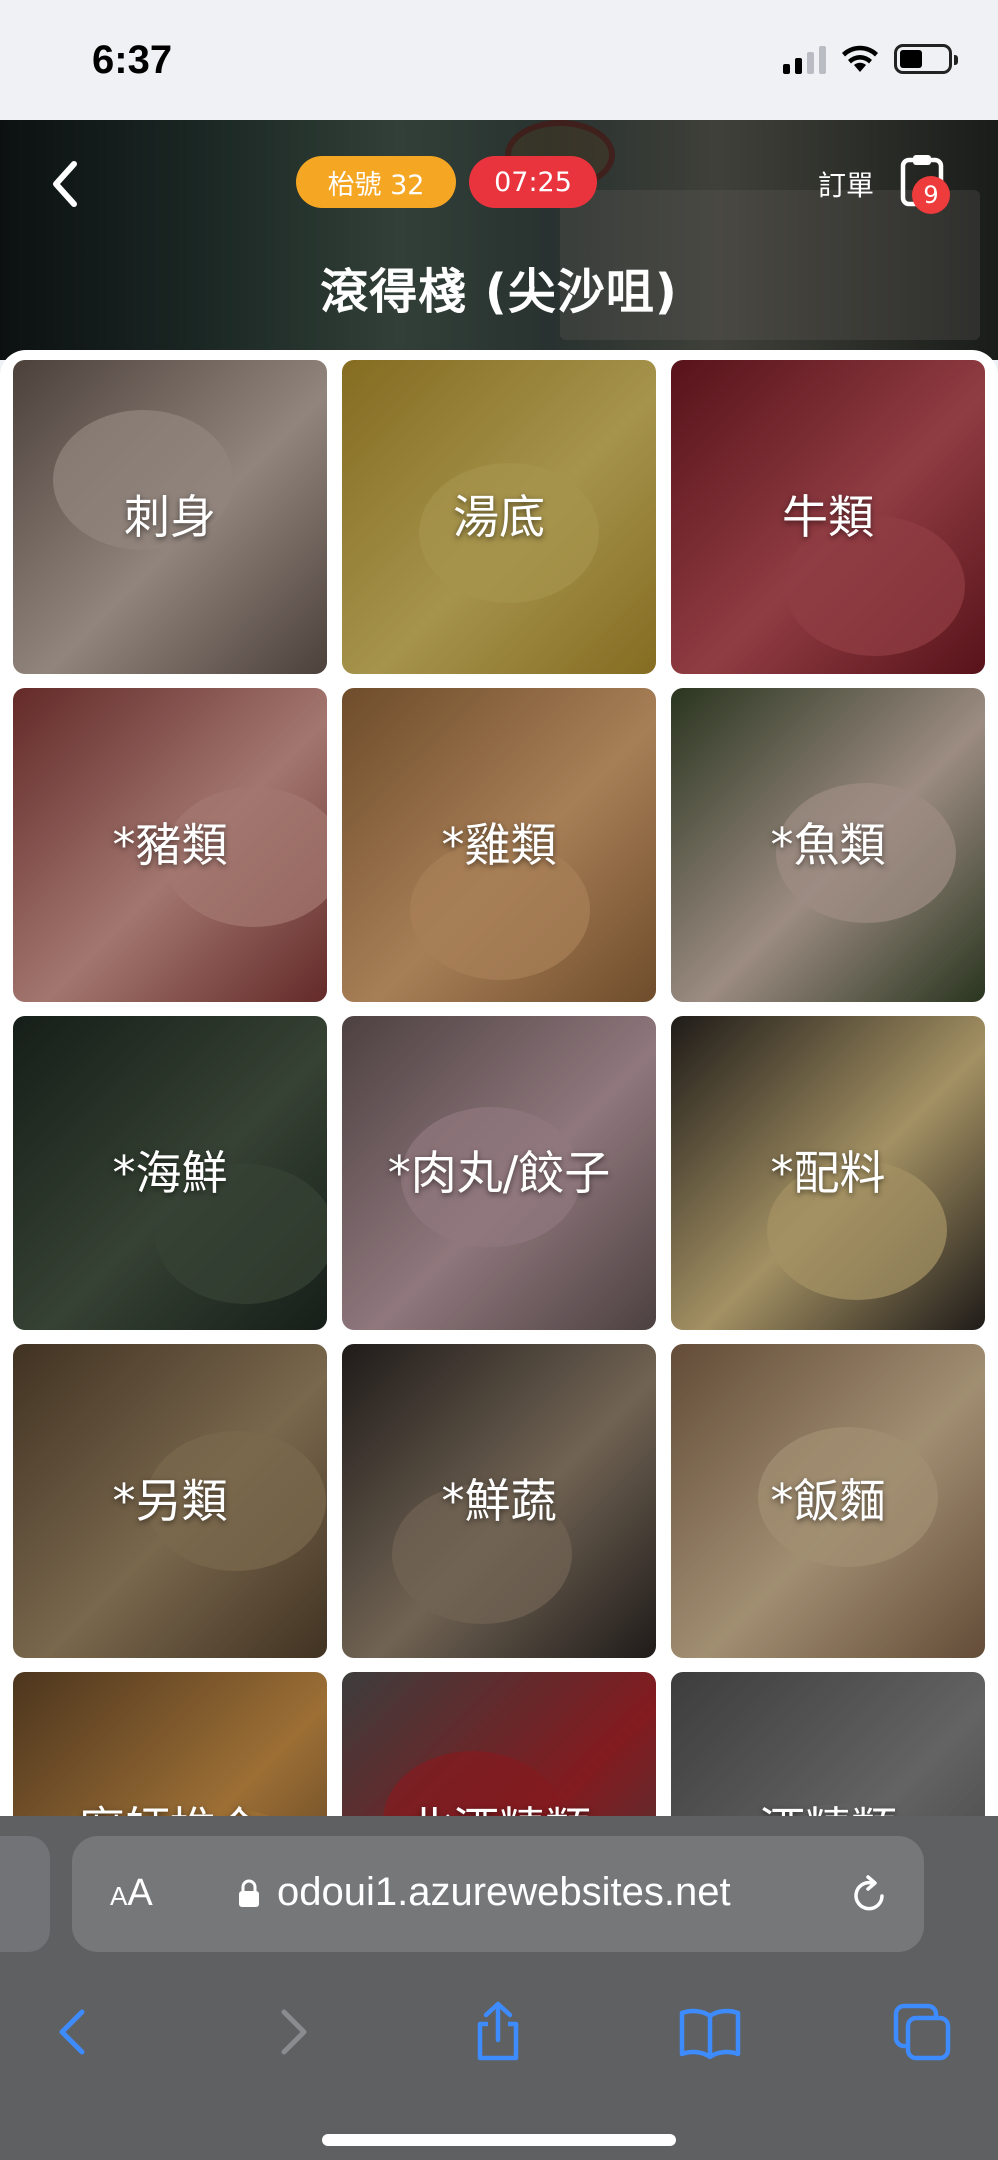 This screenshot has height=2160, width=998. I want to click on forward-icon, so click(290, 2032).